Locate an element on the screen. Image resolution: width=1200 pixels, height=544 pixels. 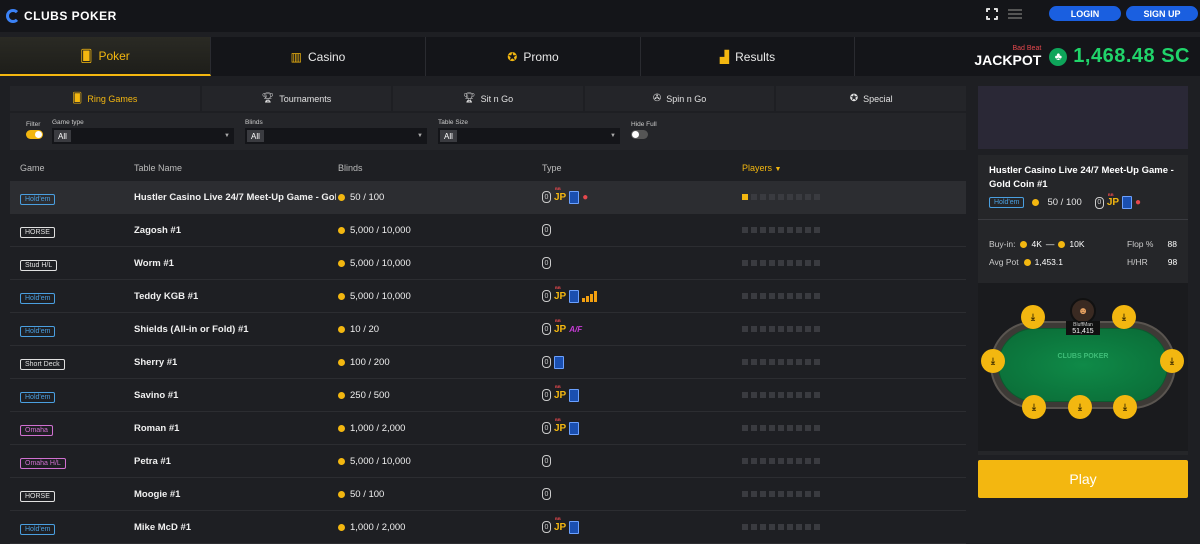
col-blinds: Blinds is located at coordinates (437, 168).